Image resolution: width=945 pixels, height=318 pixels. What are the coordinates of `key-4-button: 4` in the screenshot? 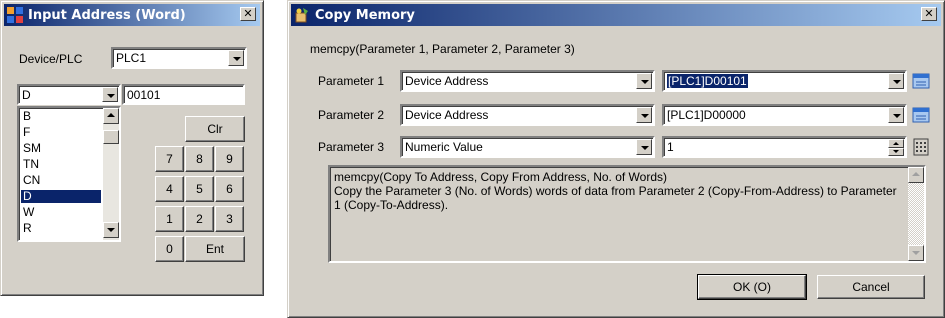 It's located at (169, 189).